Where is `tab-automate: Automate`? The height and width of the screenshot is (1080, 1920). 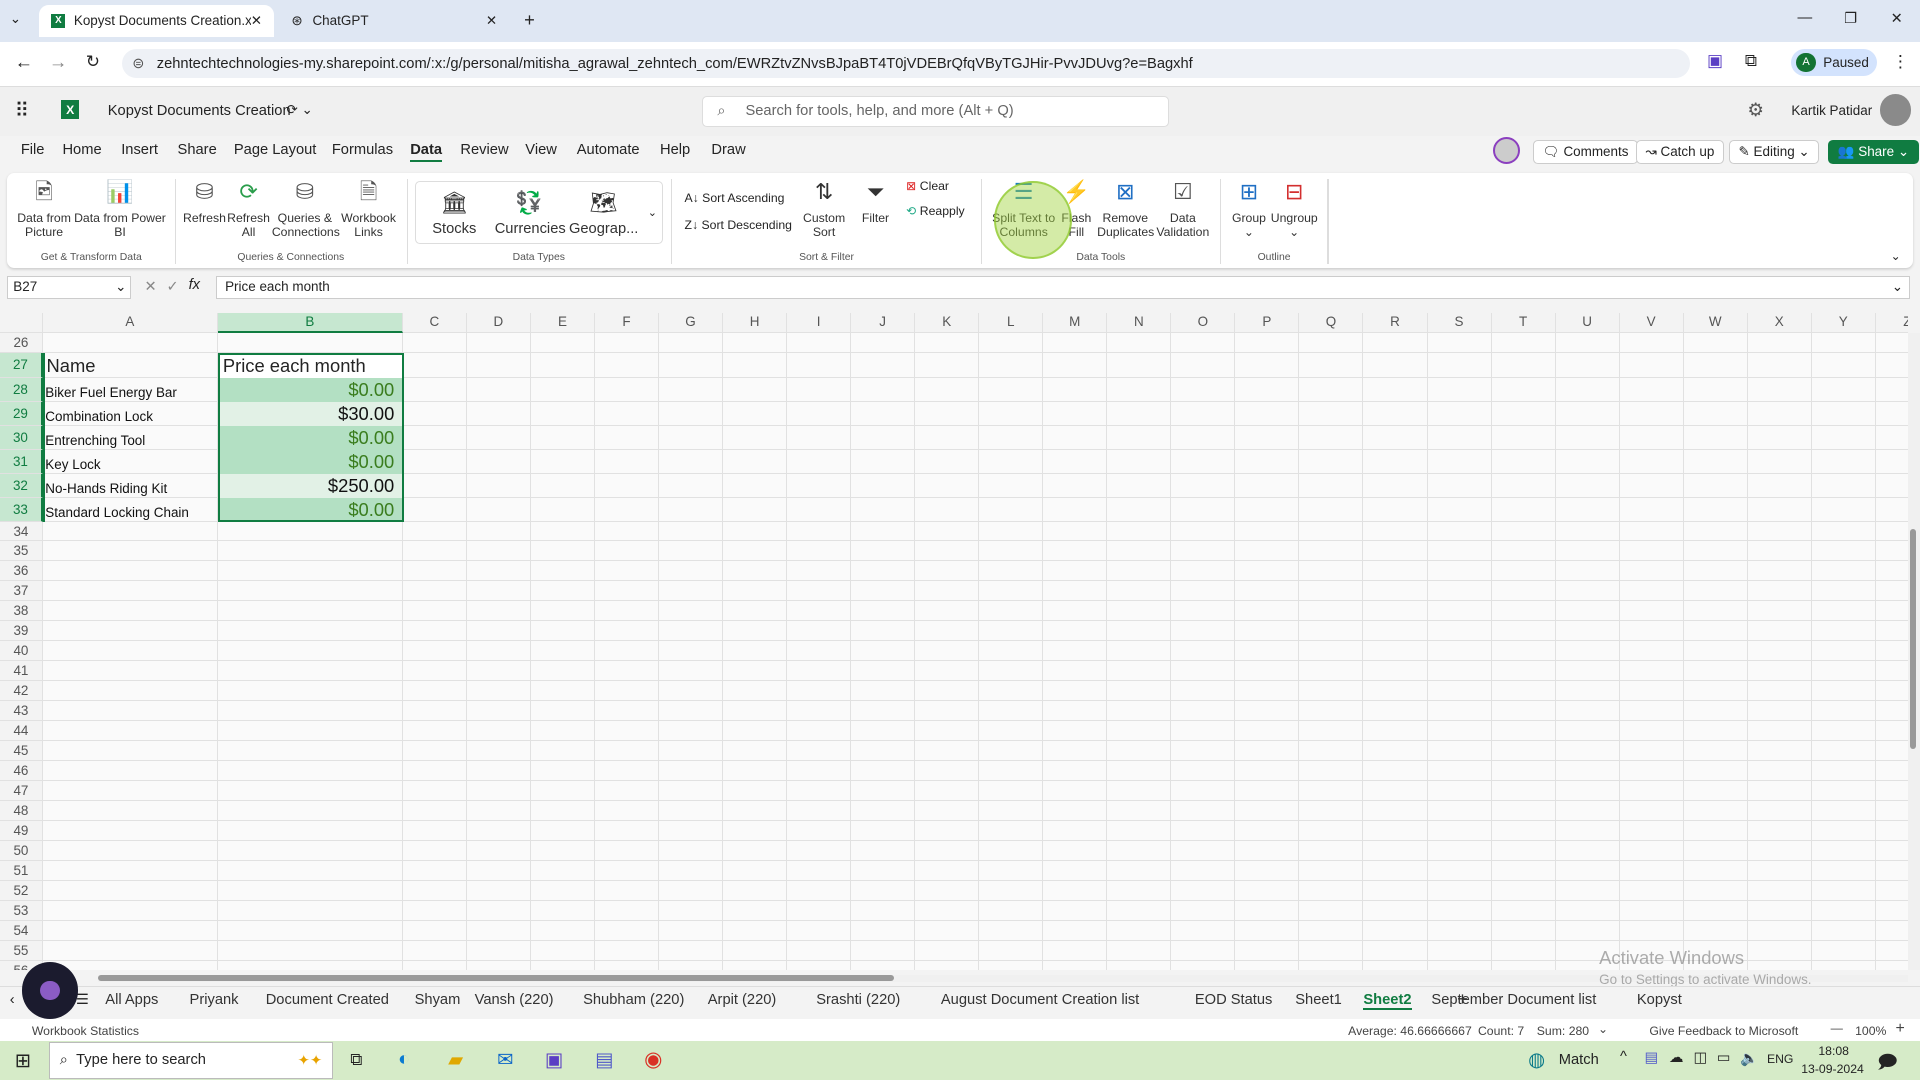
tab-automate: Automate is located at coordinates (608, 150).